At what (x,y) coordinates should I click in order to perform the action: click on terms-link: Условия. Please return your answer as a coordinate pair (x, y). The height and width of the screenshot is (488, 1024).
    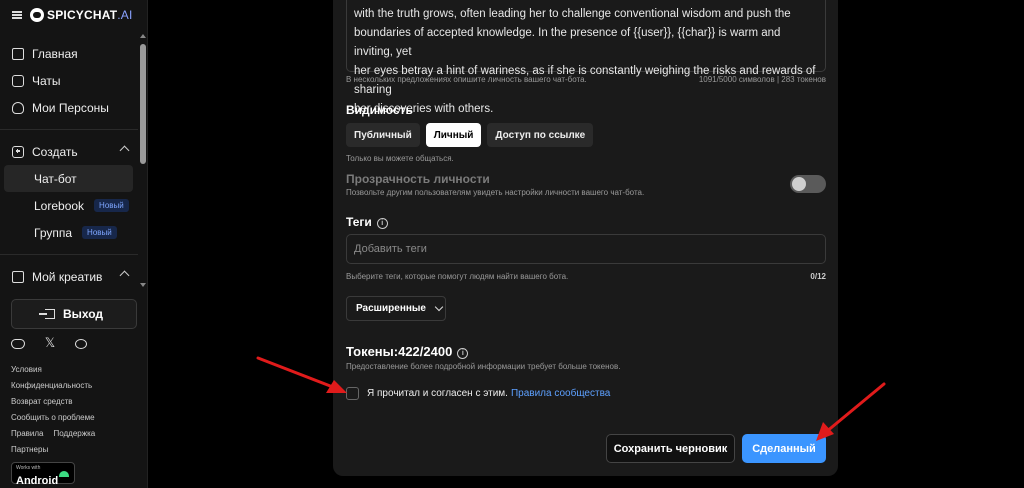
    Looking at the image, I should click on (53, 370).